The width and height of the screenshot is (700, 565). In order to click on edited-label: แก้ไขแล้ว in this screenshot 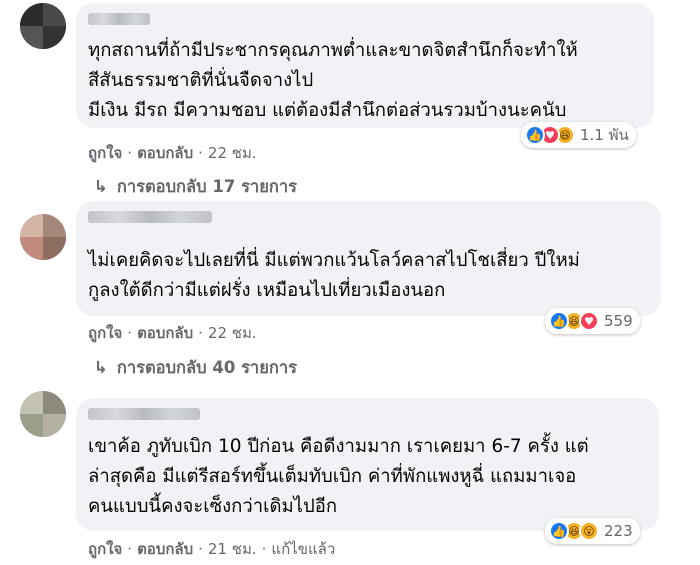, I will do `click(303, 549)`.